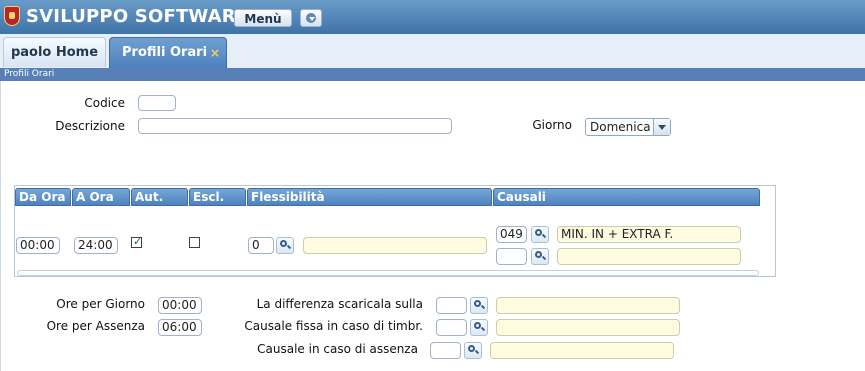 This screenshot has height=371, width=865. I want to click on differenza-desc-field, so click(588, 305).